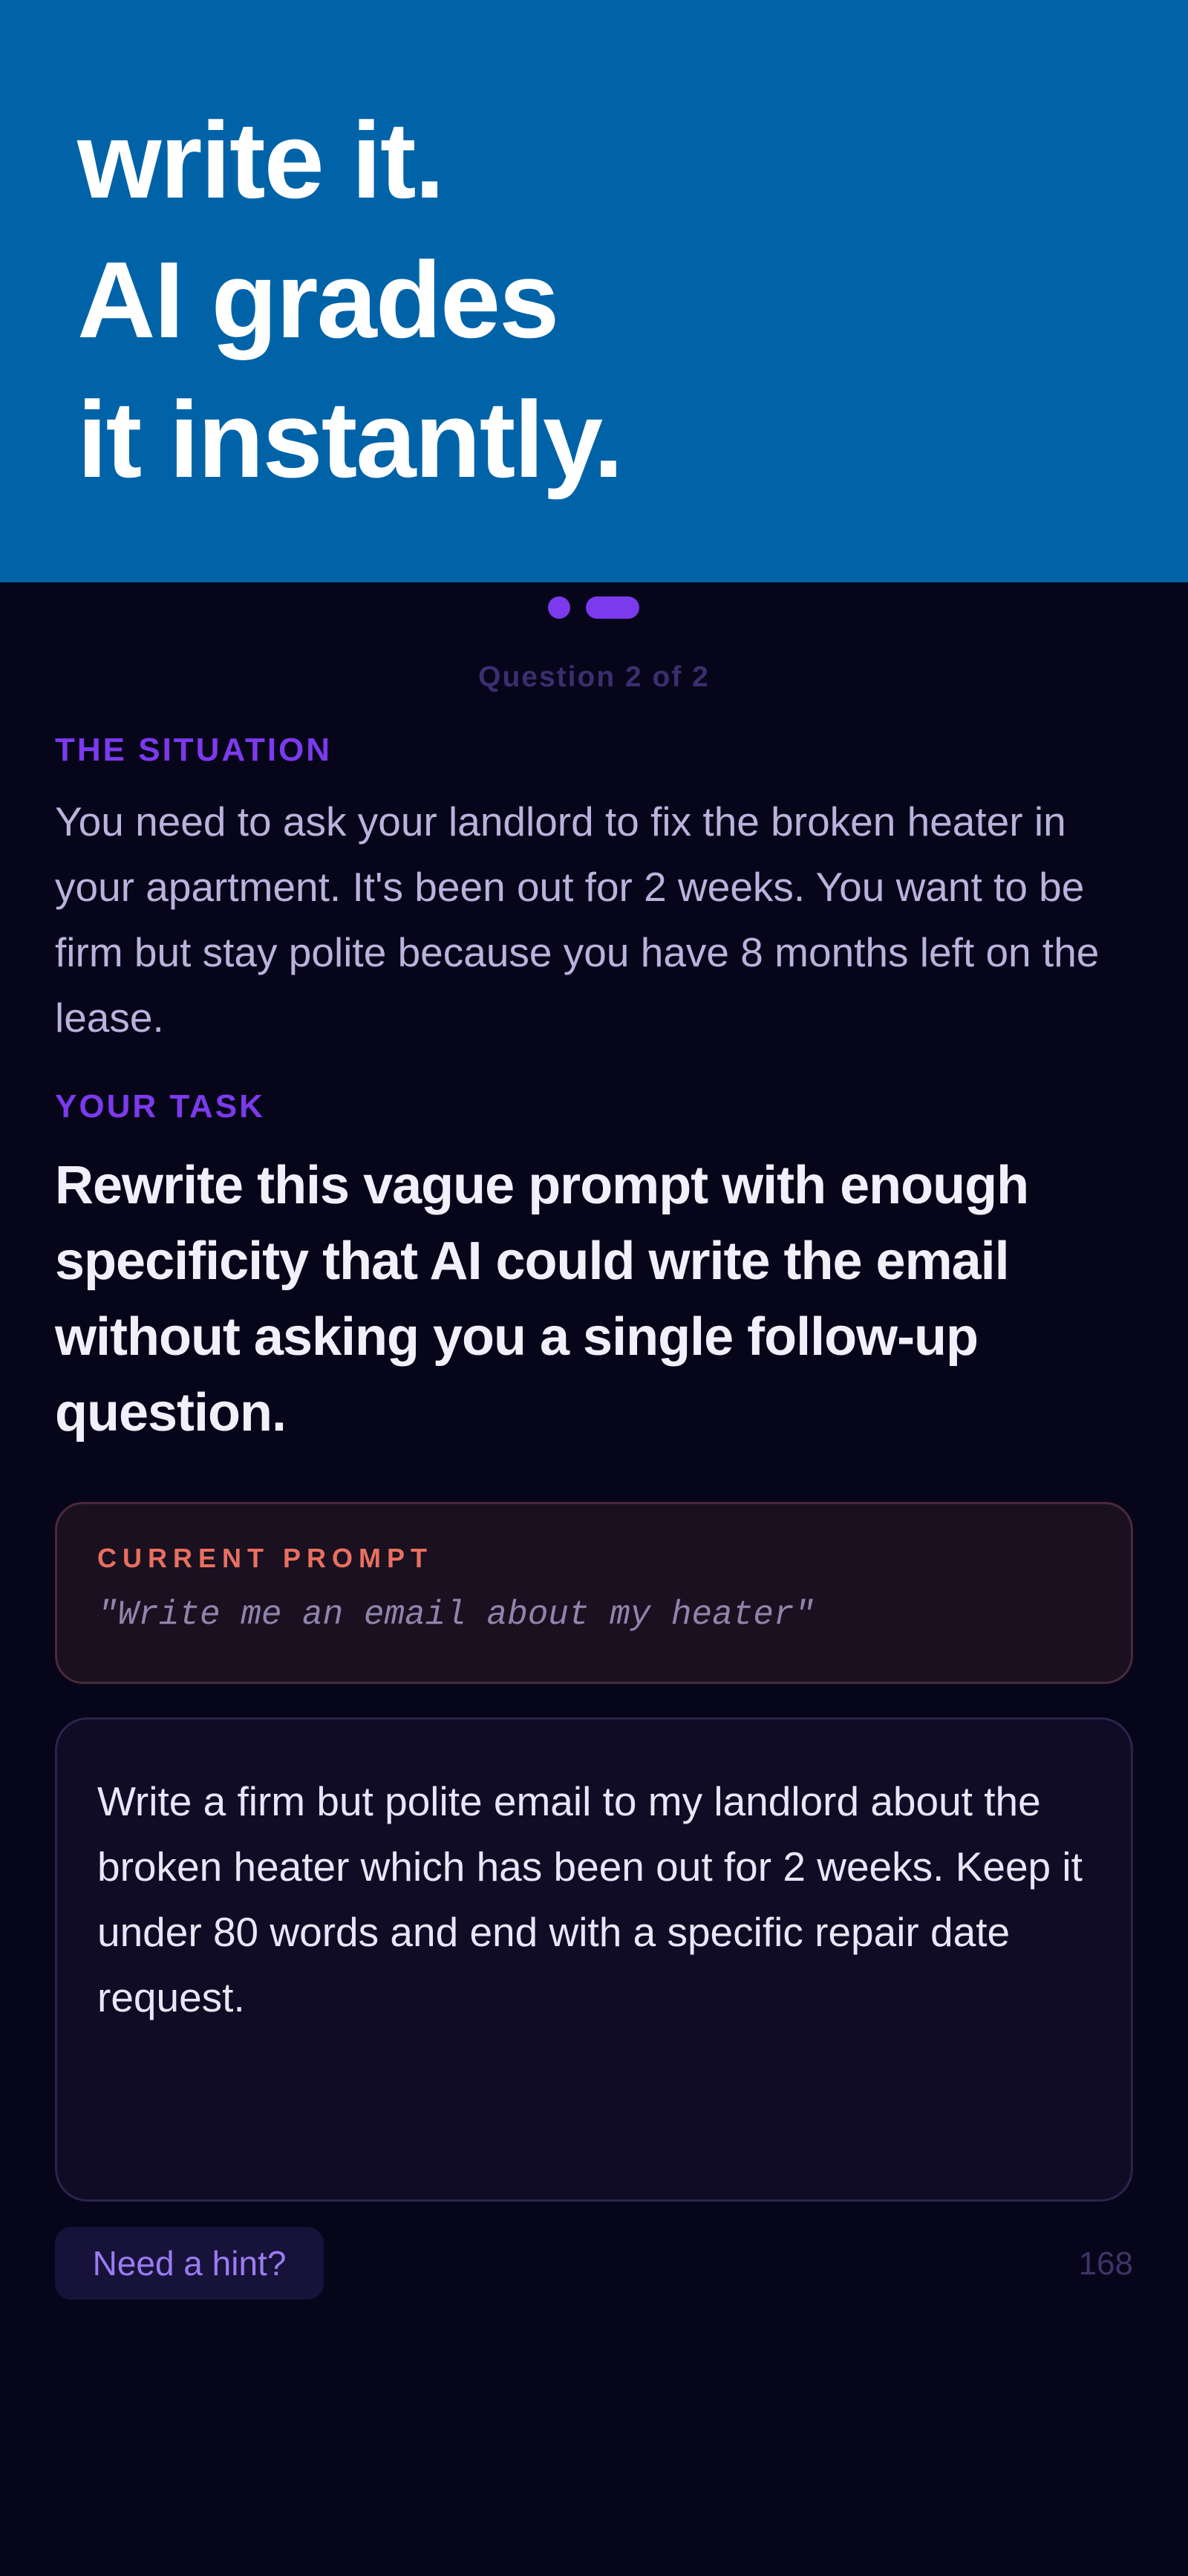 The image size is (1188, 2576). What do you see at coordinates (261, 160) in the screenshot?
I see `hero-title-line-1: write it.` at bounding box center [261, 160].